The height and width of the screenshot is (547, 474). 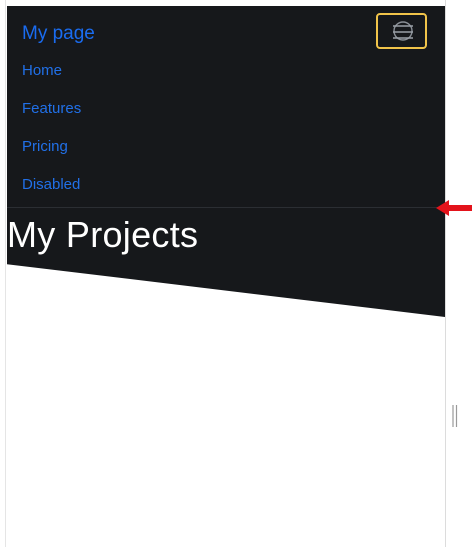 I want to click on nav-item-disabled: Disabled, so click(x=51, y=191).